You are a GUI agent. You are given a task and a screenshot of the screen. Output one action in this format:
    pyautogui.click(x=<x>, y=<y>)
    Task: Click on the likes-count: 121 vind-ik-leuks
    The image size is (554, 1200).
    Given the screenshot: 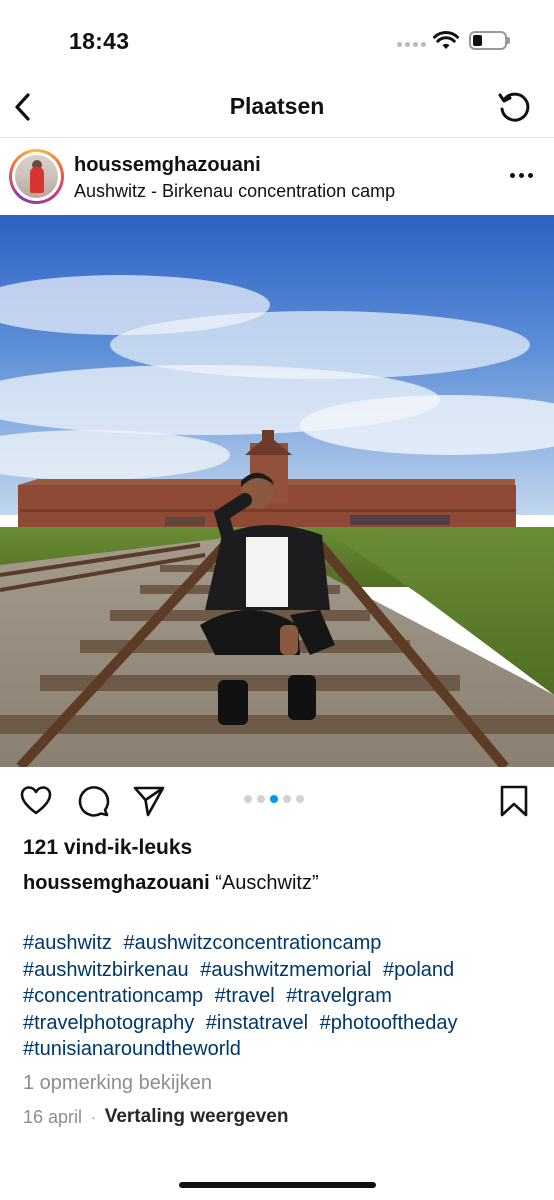 What is the action you would take?
    pyautogui.click(x=107, y=848)
    